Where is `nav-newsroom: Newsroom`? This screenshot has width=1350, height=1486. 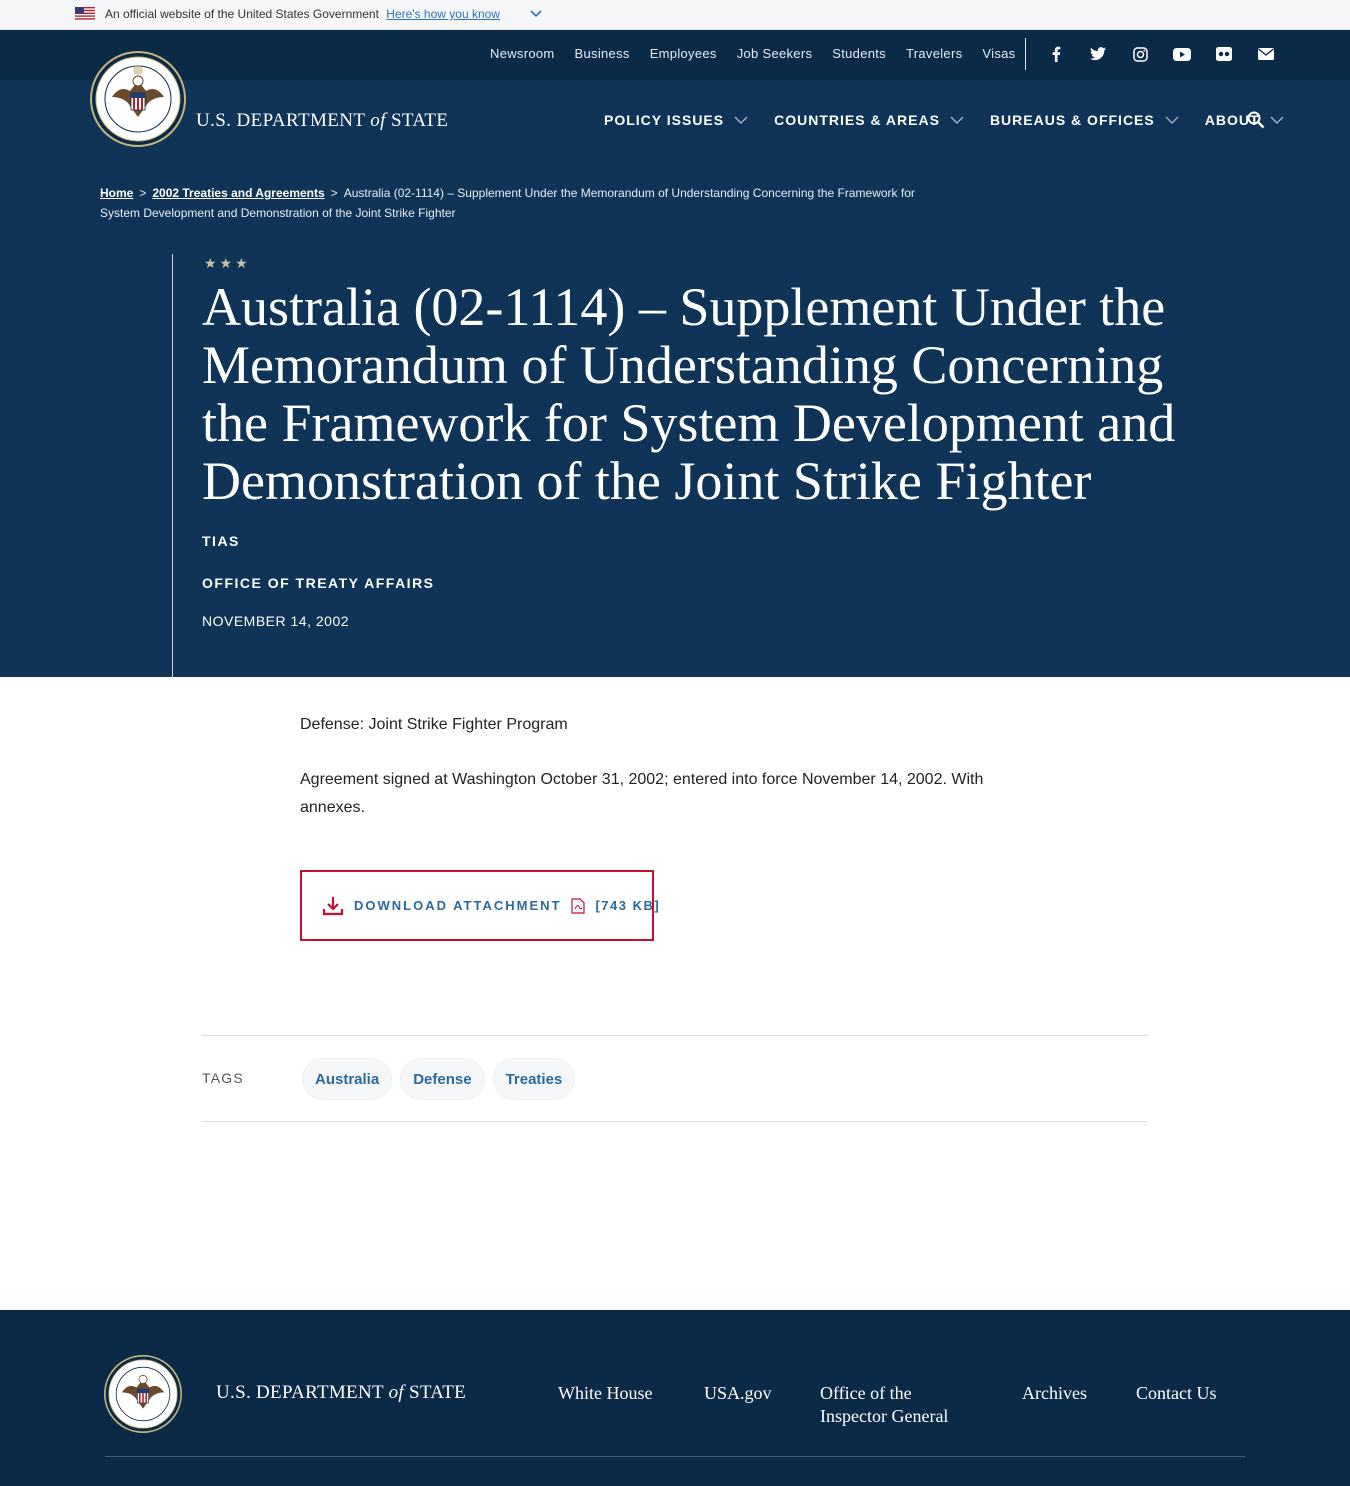 nav-newsroom: Newsroom is located at coordinates (522, 53).